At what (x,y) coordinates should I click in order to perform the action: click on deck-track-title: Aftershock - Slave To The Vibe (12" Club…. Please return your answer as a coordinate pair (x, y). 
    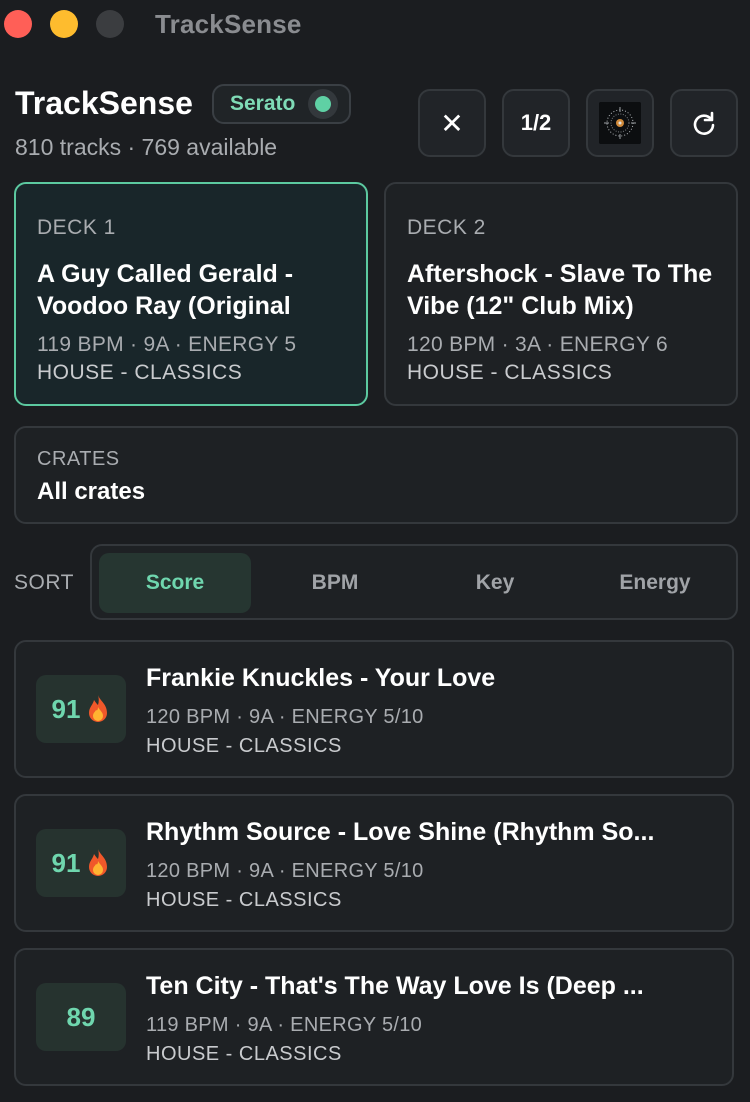
    Looking at the image, I should click on (560, 290).